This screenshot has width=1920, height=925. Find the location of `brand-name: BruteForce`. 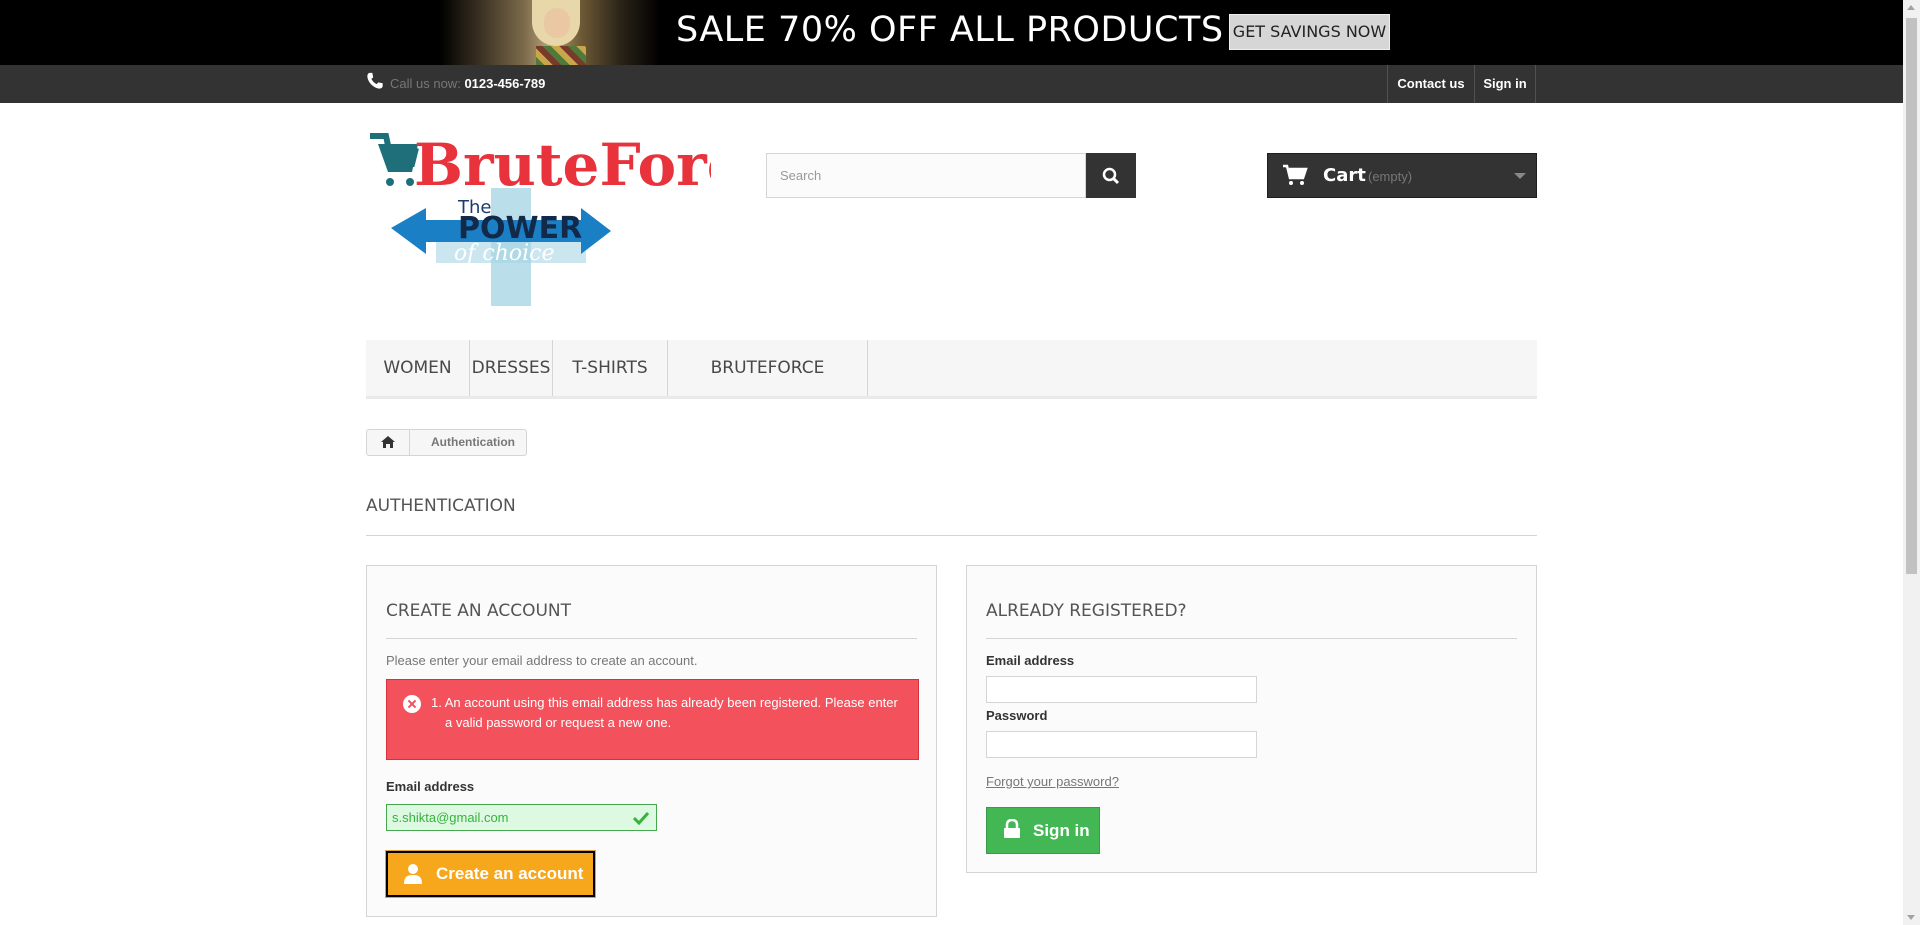

brand-name: BruteForce is located at coordinates (562, 165).